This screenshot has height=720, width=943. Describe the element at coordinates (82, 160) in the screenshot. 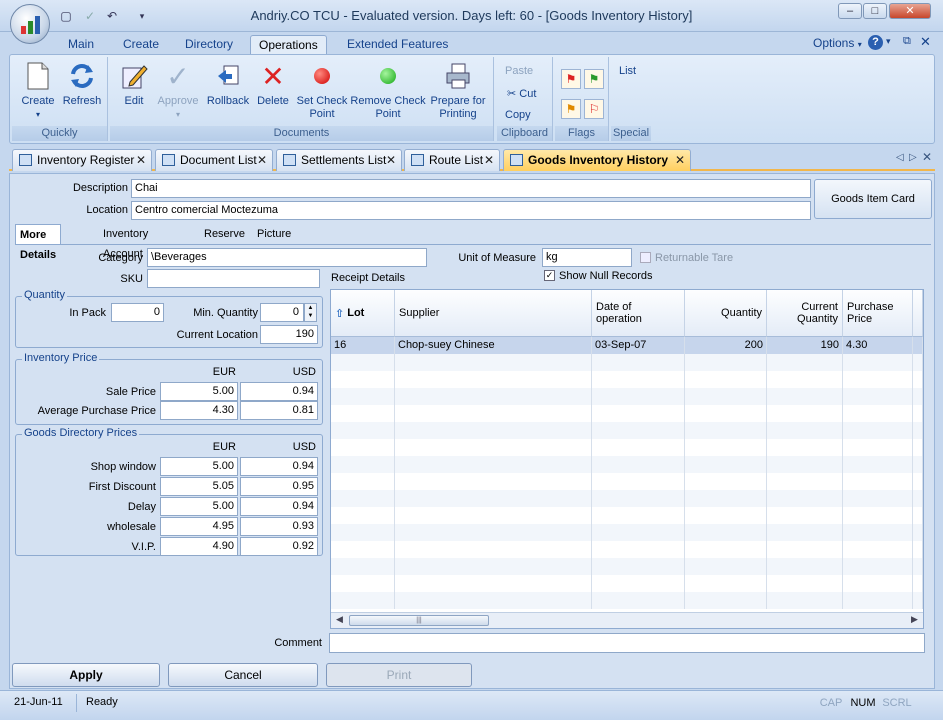

I see `doc-tab-inventory-register: Inventory Register ✕` at that location.